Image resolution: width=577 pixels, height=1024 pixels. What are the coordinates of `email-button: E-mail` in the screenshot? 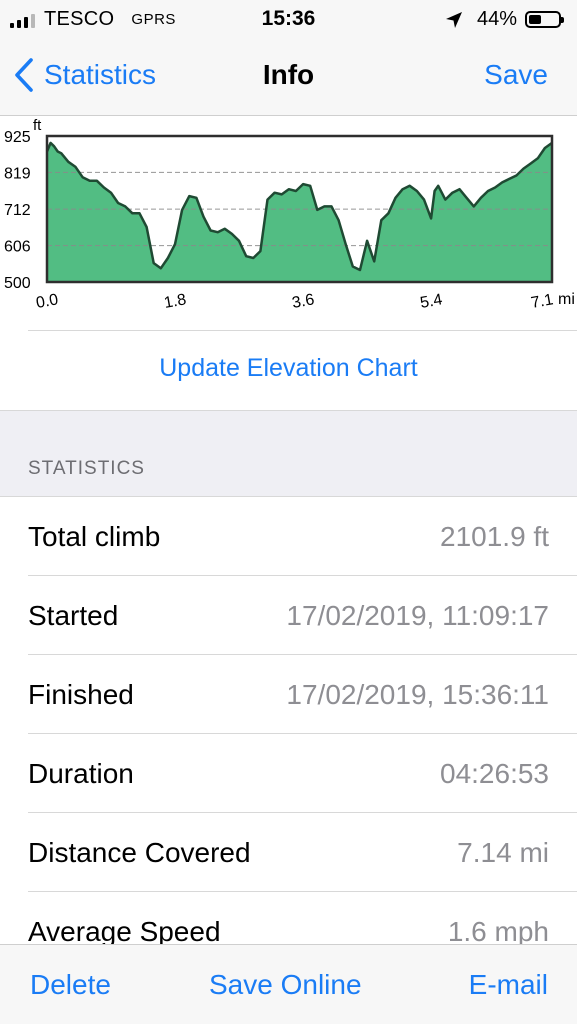 It's located at (508, 985).